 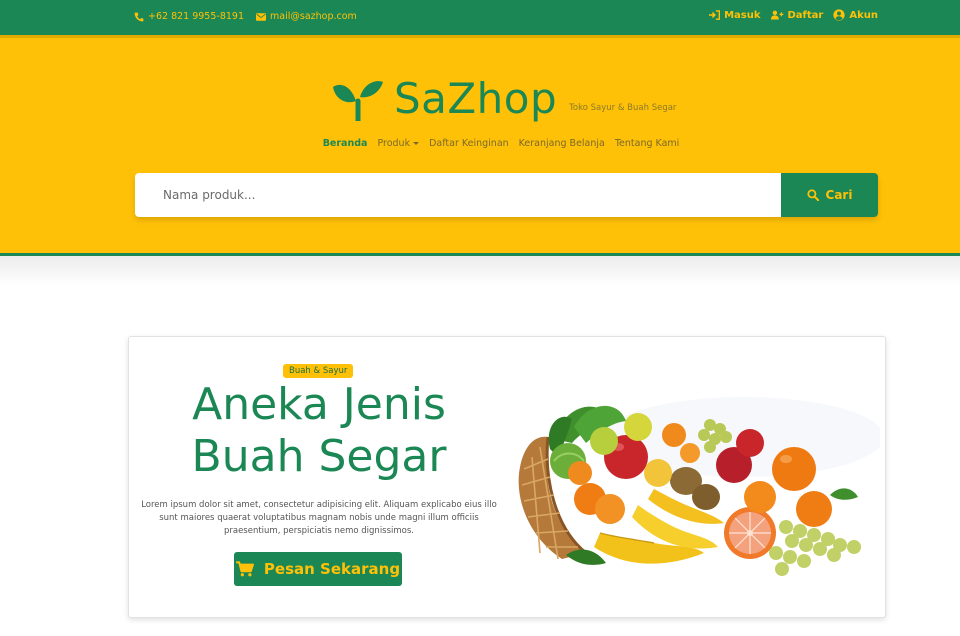 I want to click on contact-info: +62 821 9955-8191 mail@sazhop.com, so click(x=245, y=16).